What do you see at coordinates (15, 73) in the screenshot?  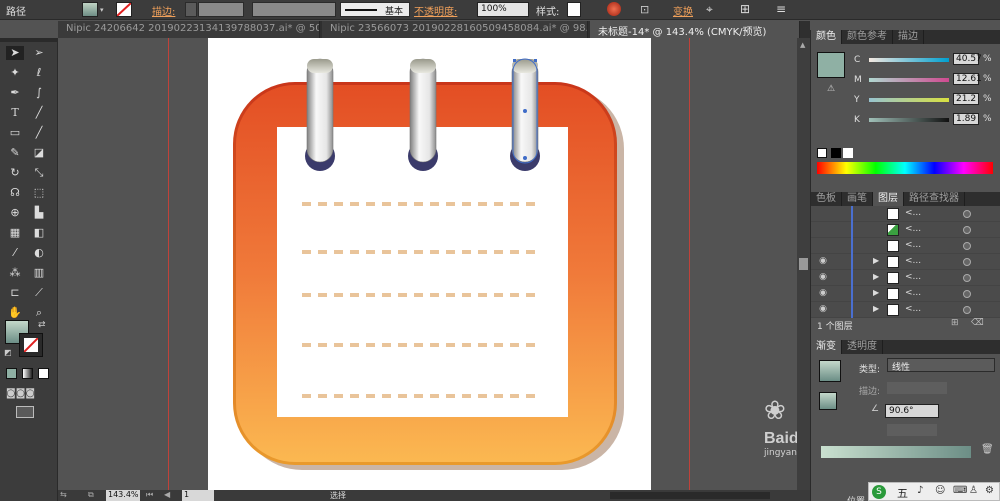 I see `magic-wand-tool-icon: ✦` at bounding box center [15, 73].